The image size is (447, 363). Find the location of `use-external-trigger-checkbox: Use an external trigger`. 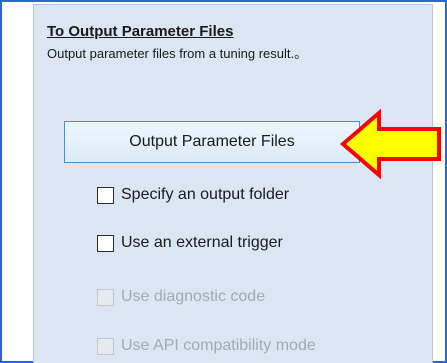

use-external-trigger-checkbox: Use an external trigger is located at coordinates (190, 243).